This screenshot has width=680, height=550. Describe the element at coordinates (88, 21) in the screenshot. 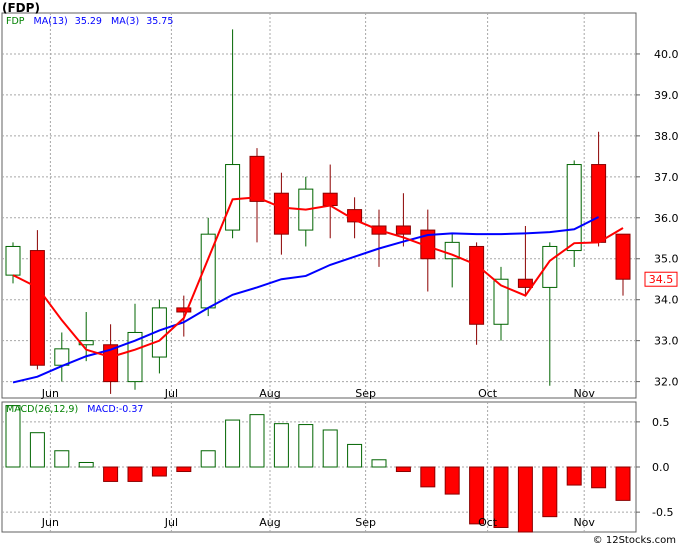

I see `legend-ma13-value: 35.29` at that location.